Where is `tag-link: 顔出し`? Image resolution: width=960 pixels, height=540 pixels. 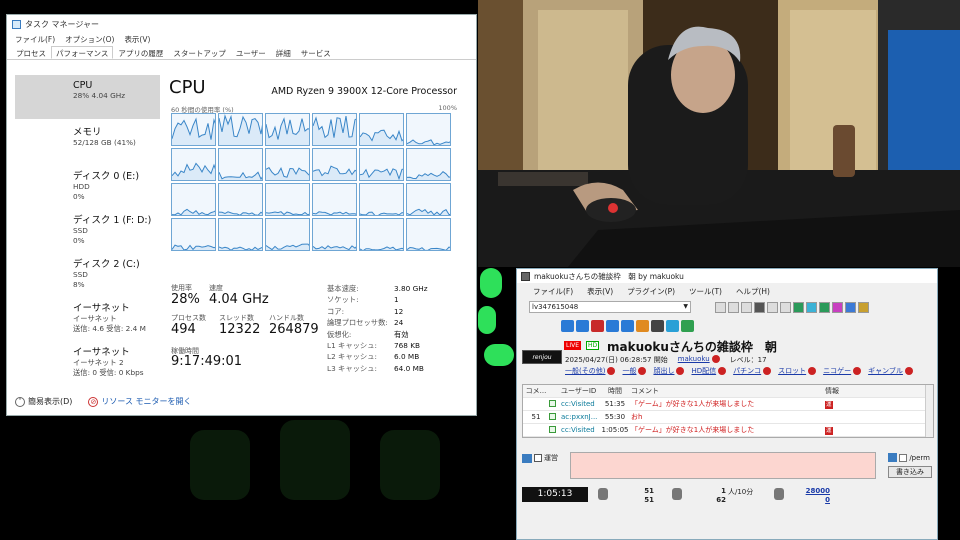 tag-link: 顔出し is located at coordinates (669, 371).